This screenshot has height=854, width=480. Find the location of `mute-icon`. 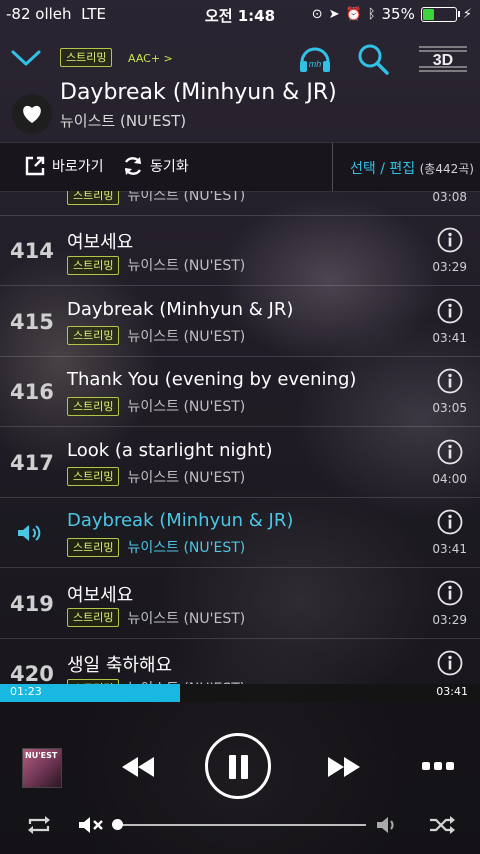

mute-icon is located at coordinates (92, 825).